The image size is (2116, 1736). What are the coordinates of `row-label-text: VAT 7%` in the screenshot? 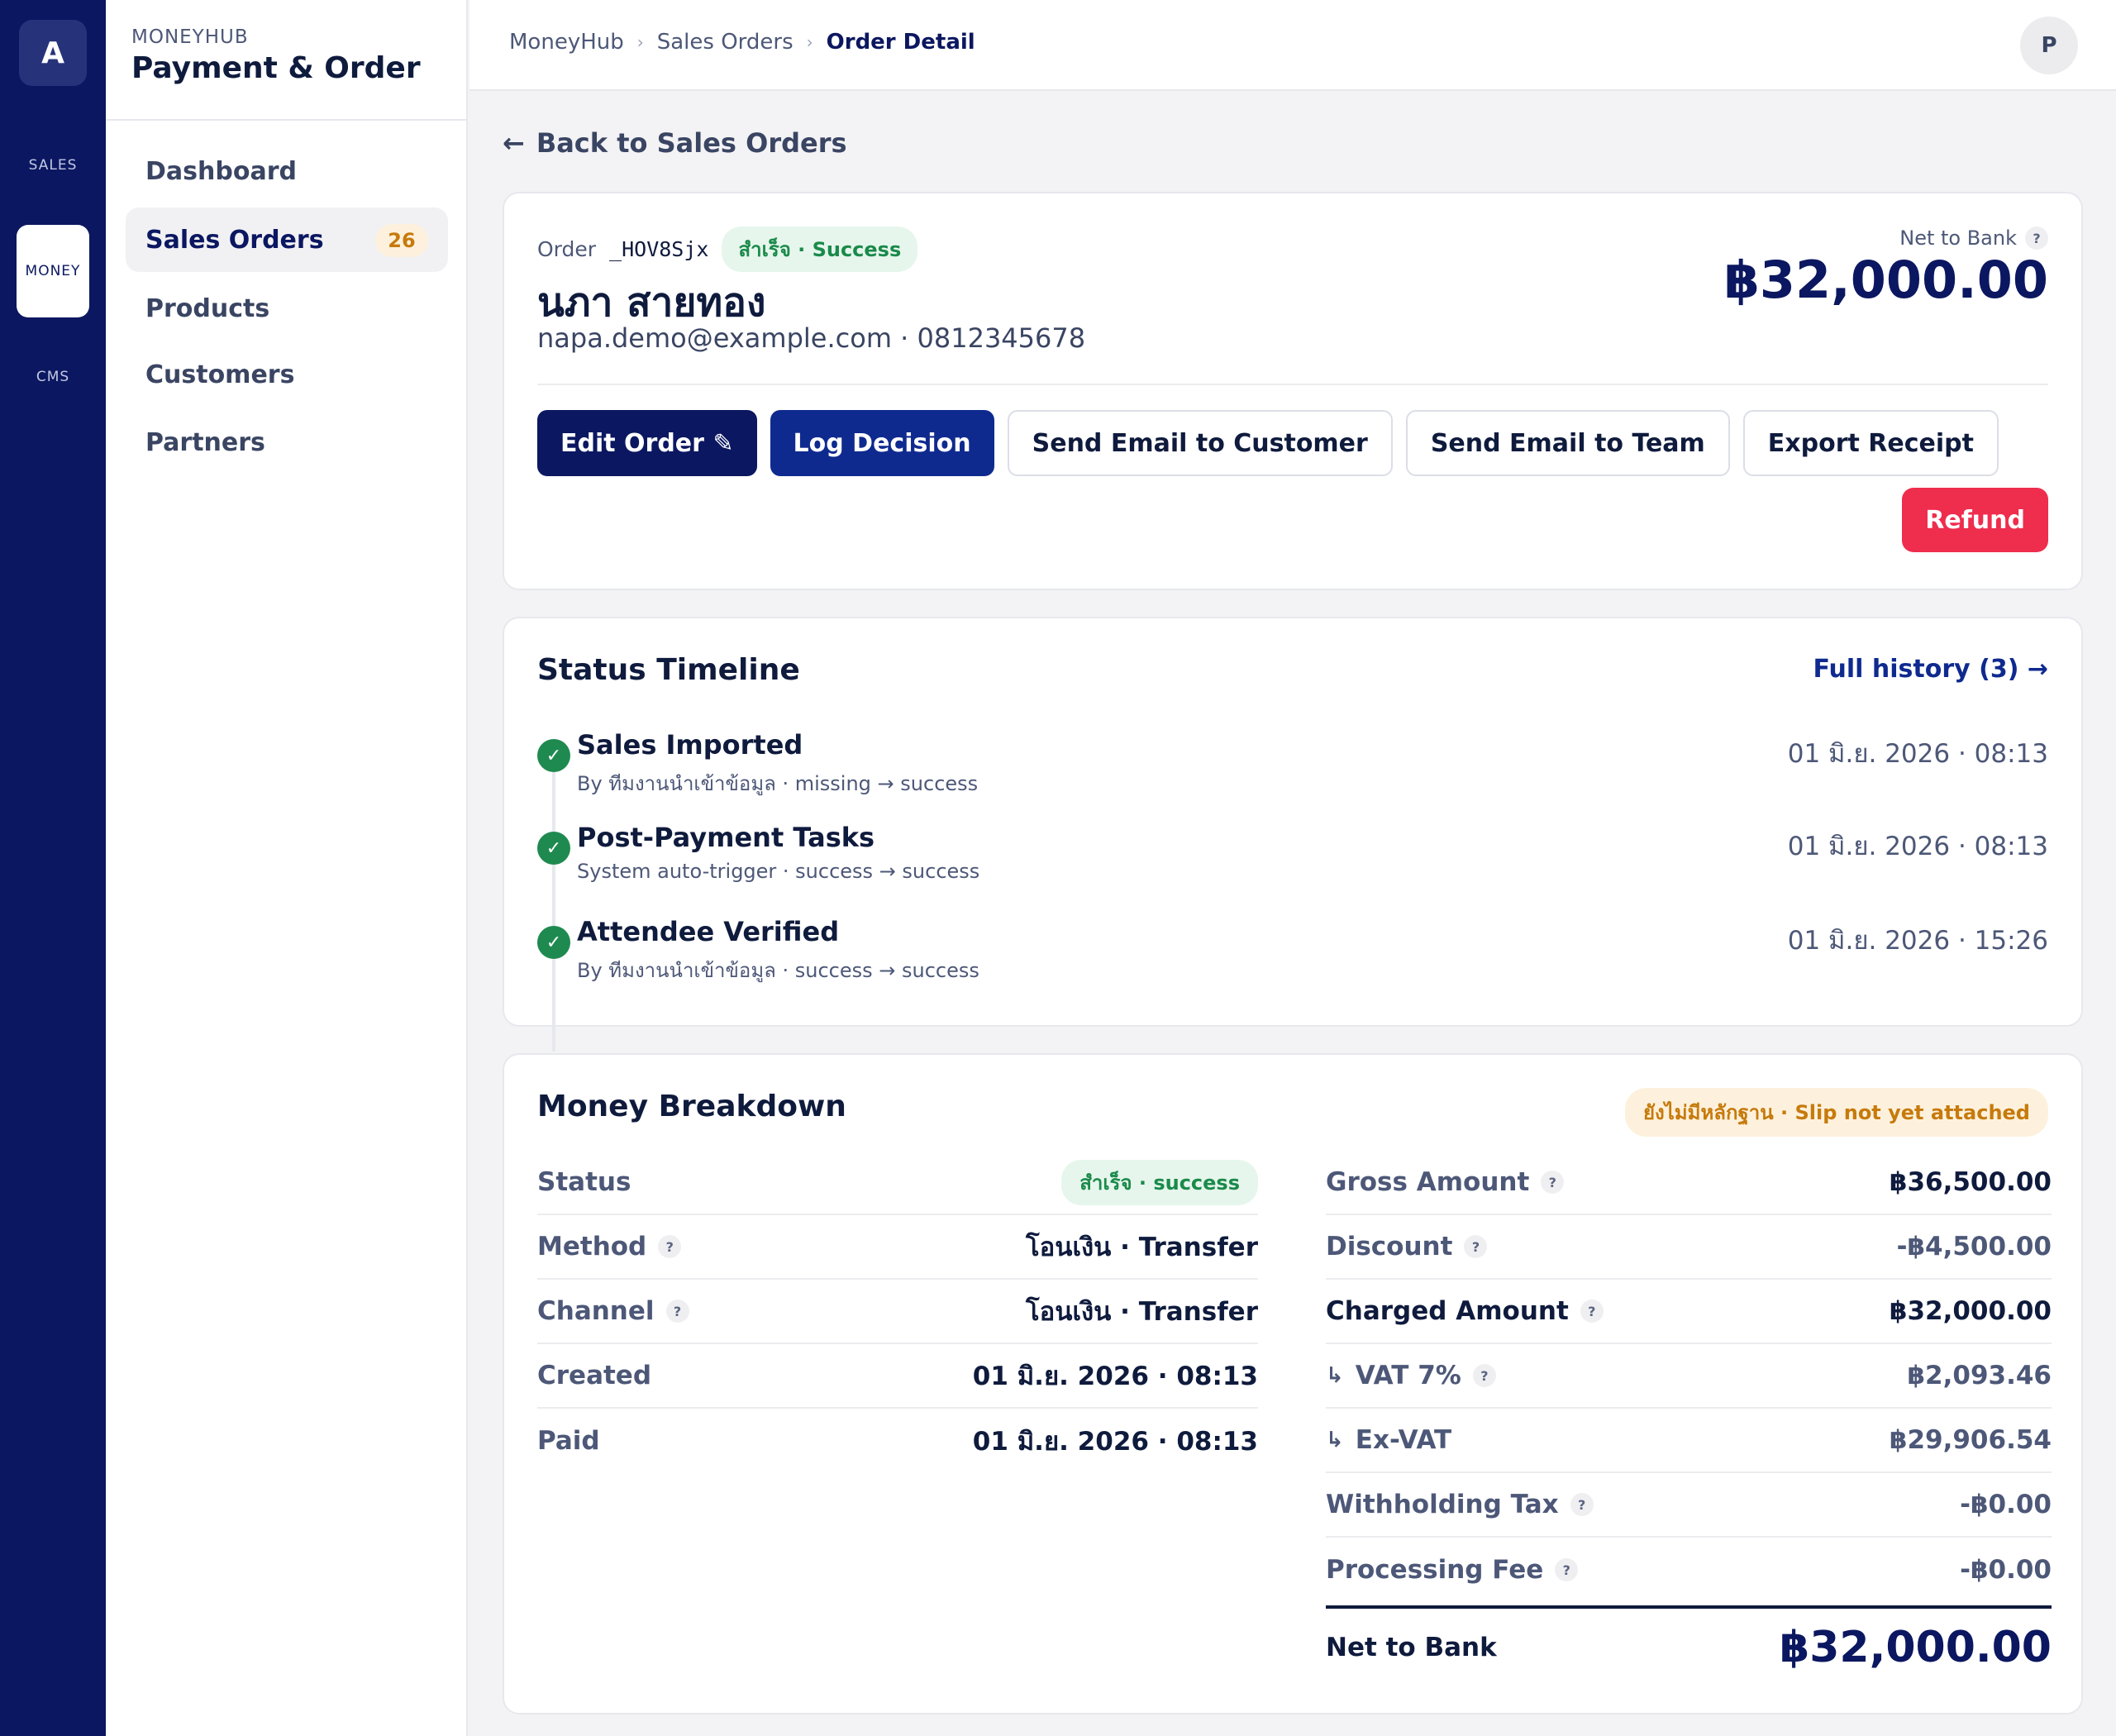 It's located at (1408, 1375).